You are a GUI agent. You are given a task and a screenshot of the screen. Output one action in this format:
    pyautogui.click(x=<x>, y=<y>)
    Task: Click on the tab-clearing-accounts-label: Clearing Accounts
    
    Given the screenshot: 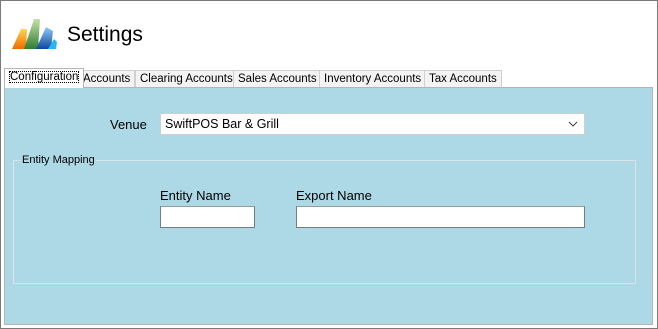 What is the action you would take?
    pyautogui.click(x=186, y=79)
    